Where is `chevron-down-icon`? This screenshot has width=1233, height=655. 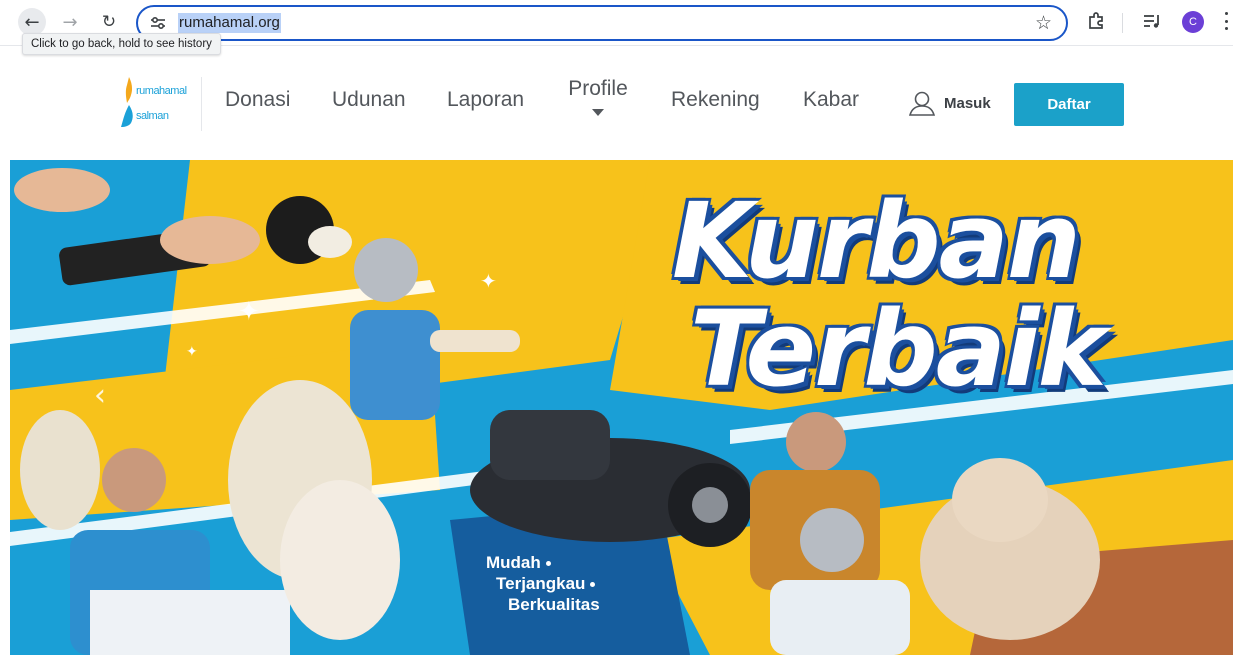
chevron-down-icon is located at coordinates (598, 112).